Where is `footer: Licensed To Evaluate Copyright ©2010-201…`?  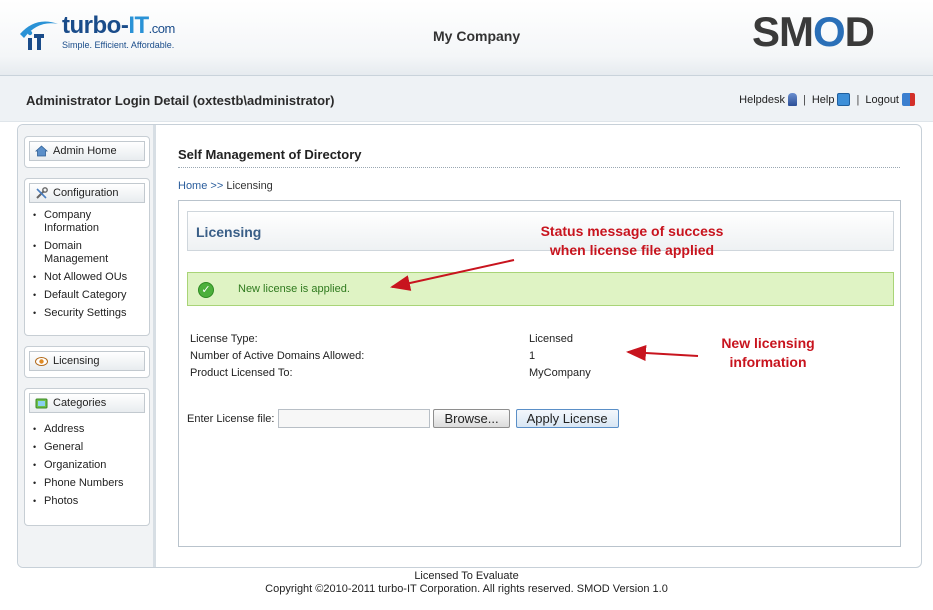
footer: Licensed To Evaluate Copyright ©2010-201… is located at coordinates (466, 582).